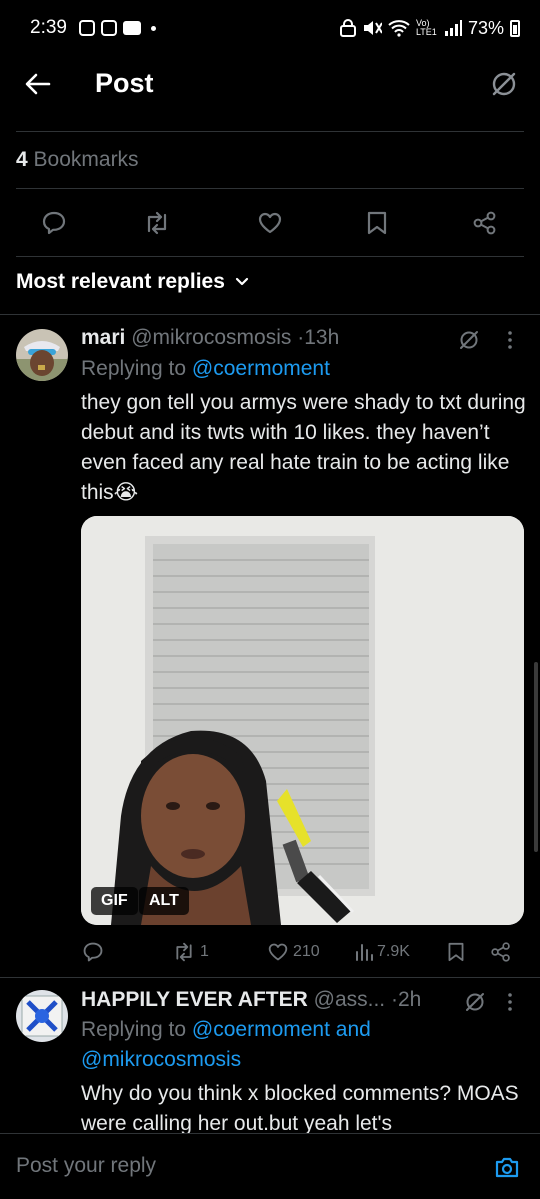 This screenshot has height=1199, width=540. I want to click on author-handle: @mikrocosmosis, so click(211, 337).